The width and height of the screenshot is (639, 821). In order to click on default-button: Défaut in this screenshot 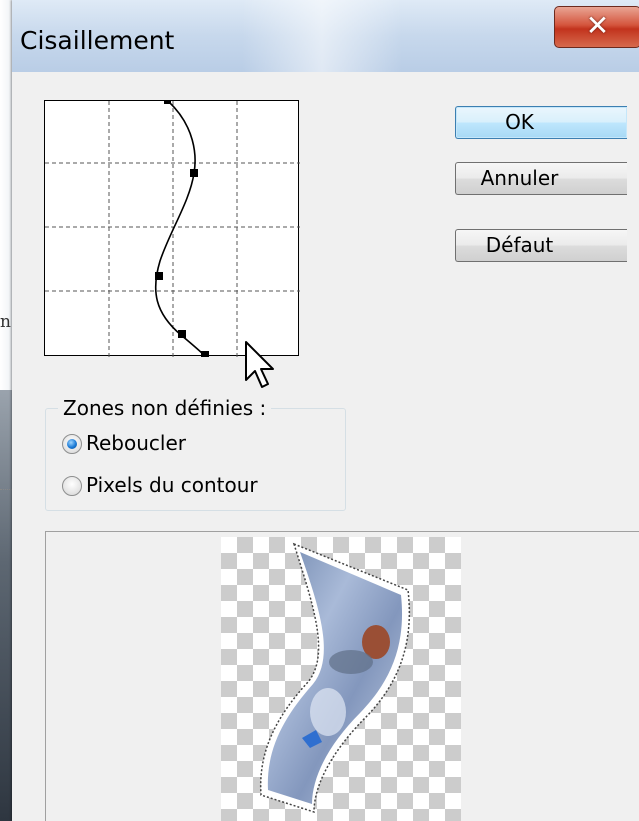, I will do `click(541, 245)`.